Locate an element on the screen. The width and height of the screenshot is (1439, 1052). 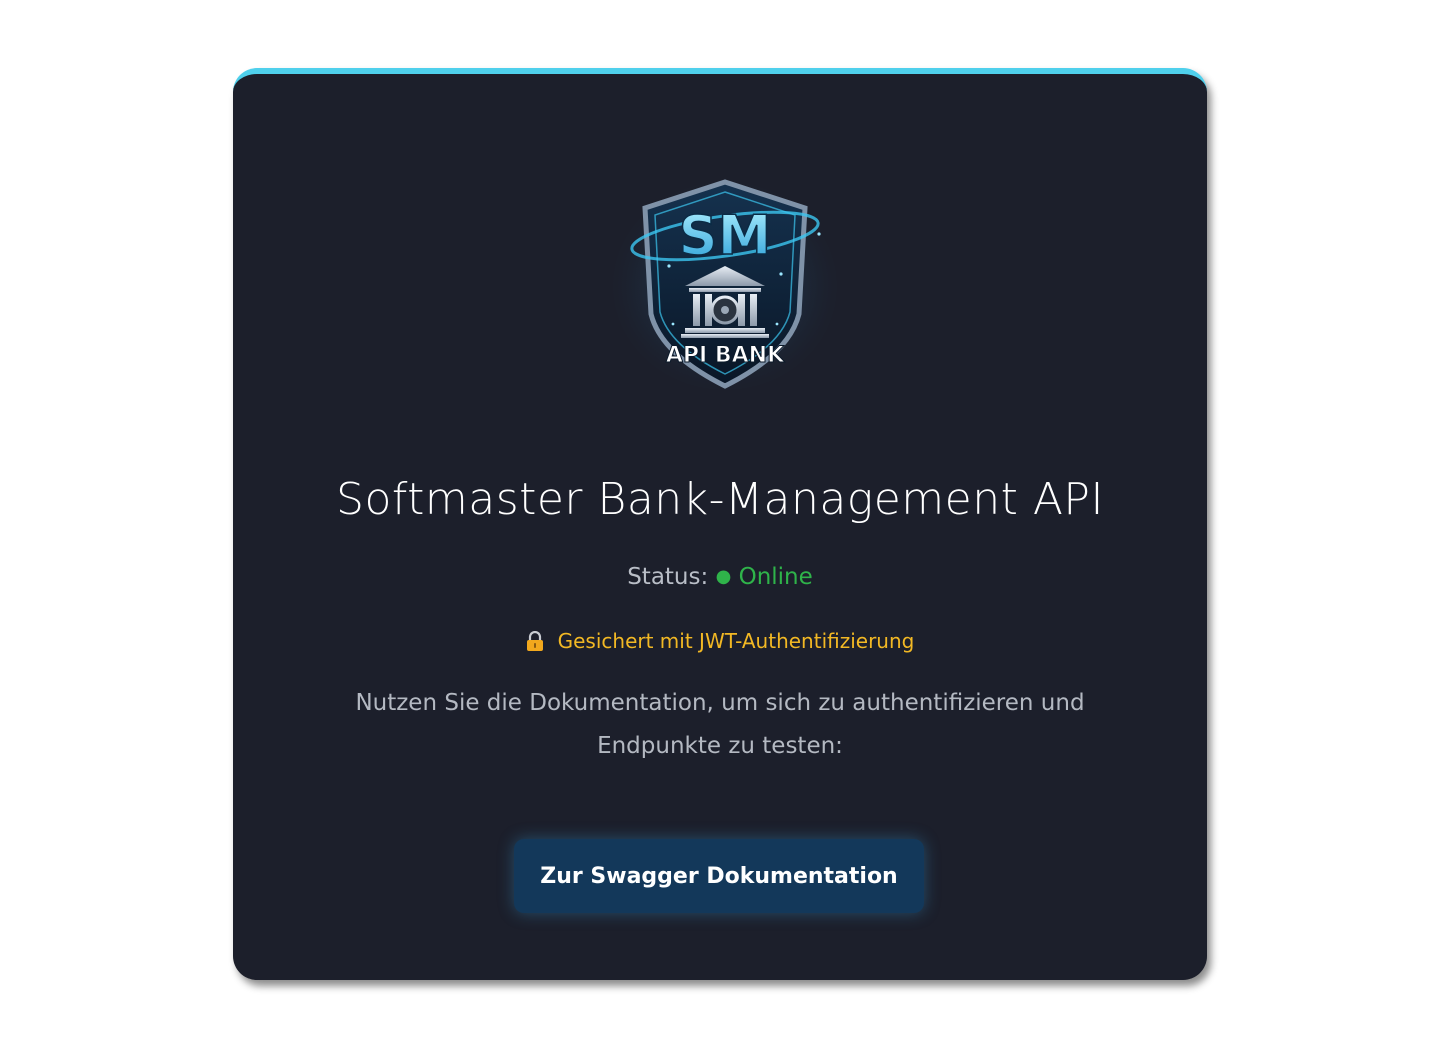
api-bank-logo: SM API BANK is located at coordinates (725, 285).